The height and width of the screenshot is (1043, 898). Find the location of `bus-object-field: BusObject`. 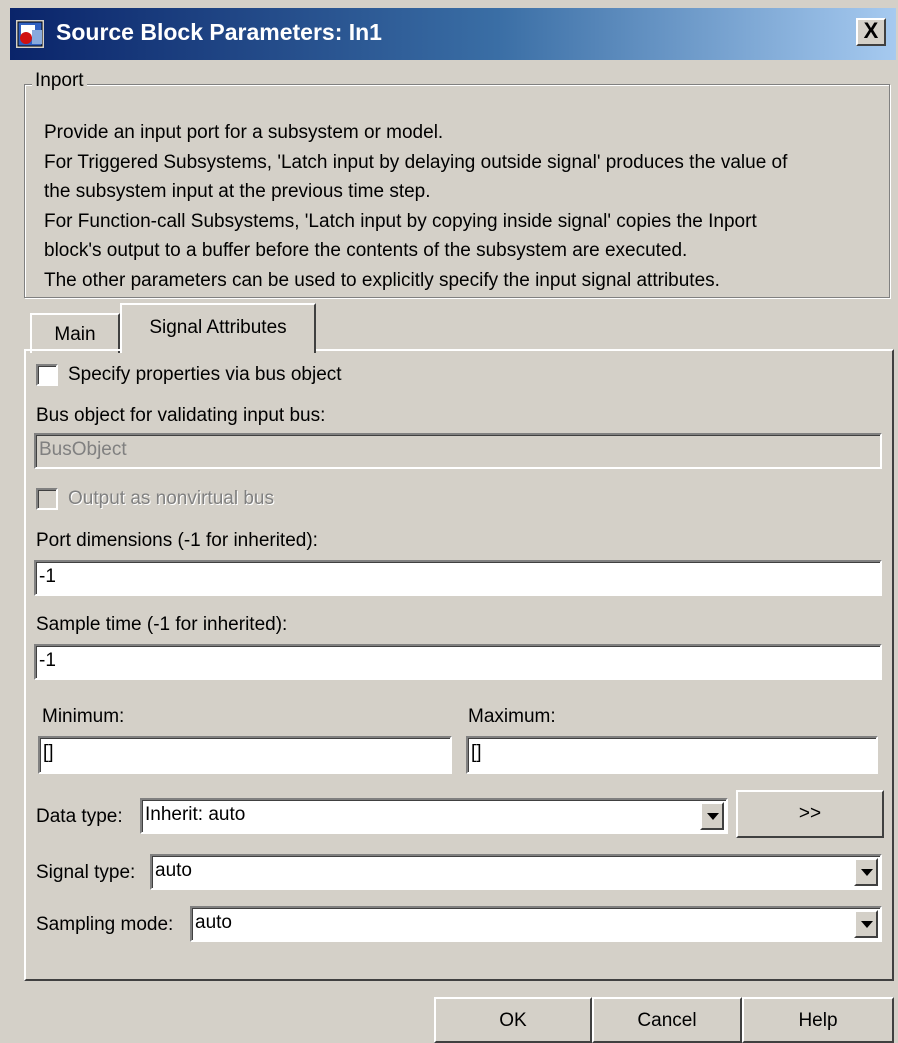

bus-object-field: BusObject is located at coordinates (458, 451).